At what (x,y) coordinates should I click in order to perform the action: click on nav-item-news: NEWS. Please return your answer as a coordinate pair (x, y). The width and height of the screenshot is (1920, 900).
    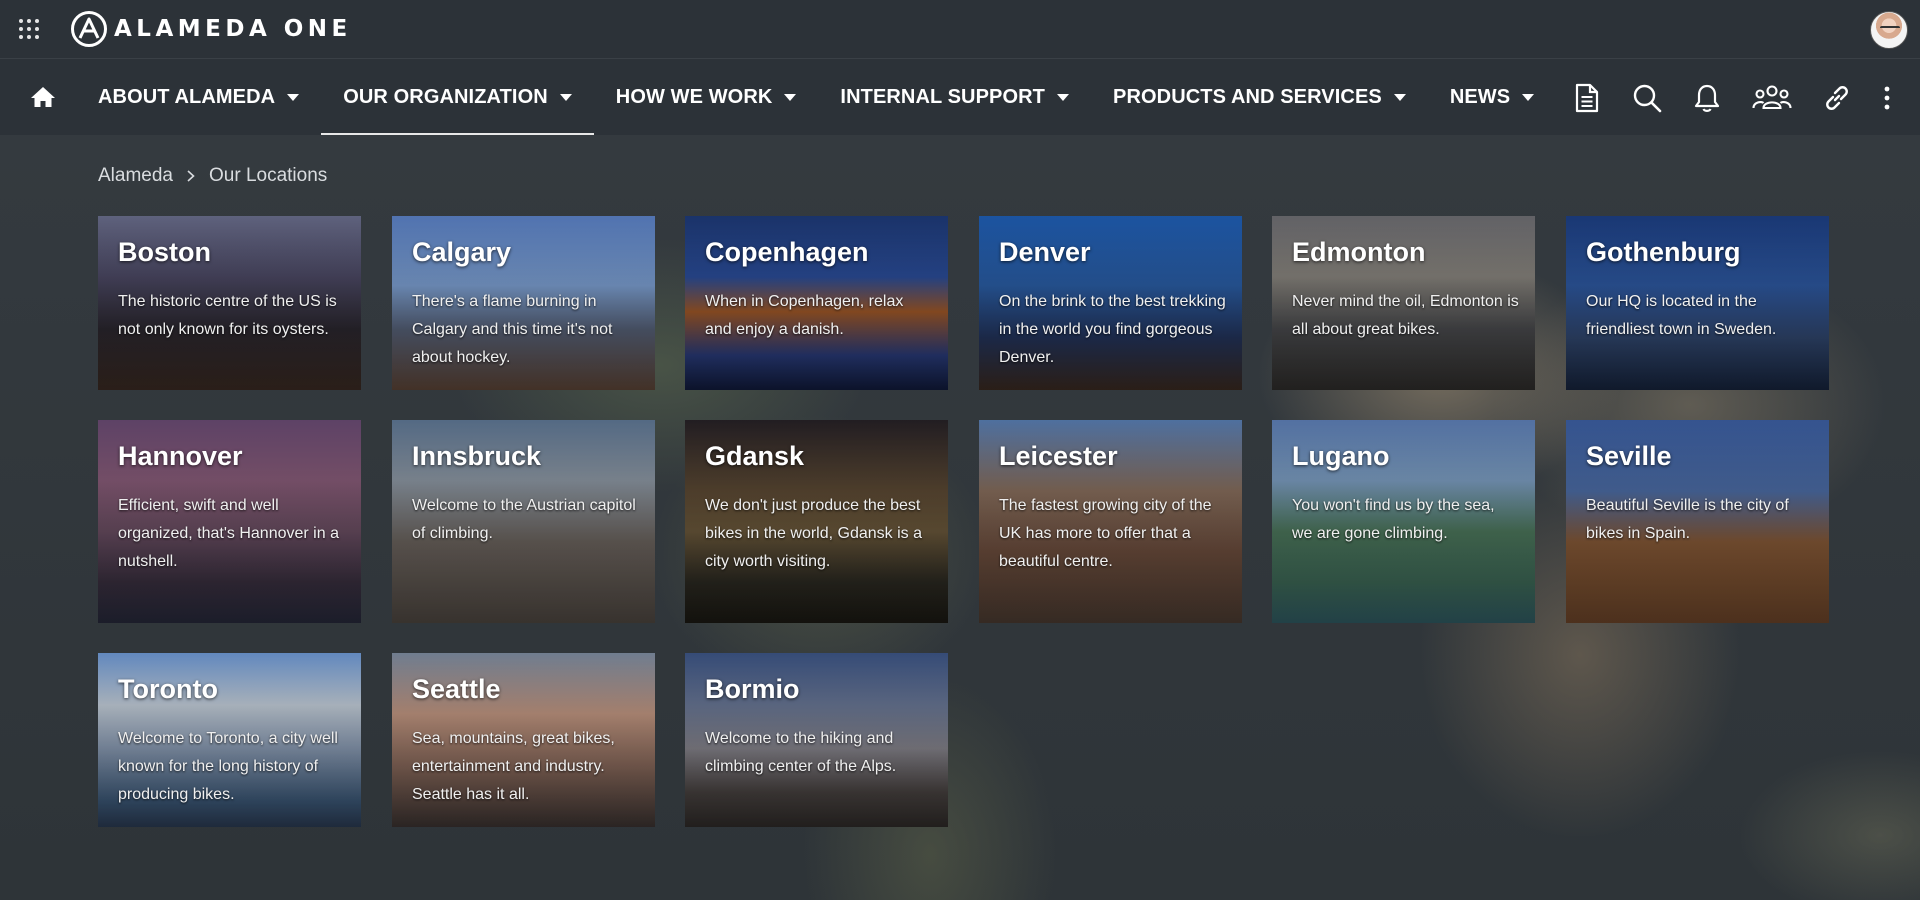
    Looking at the image, I should click on (1492, 97).